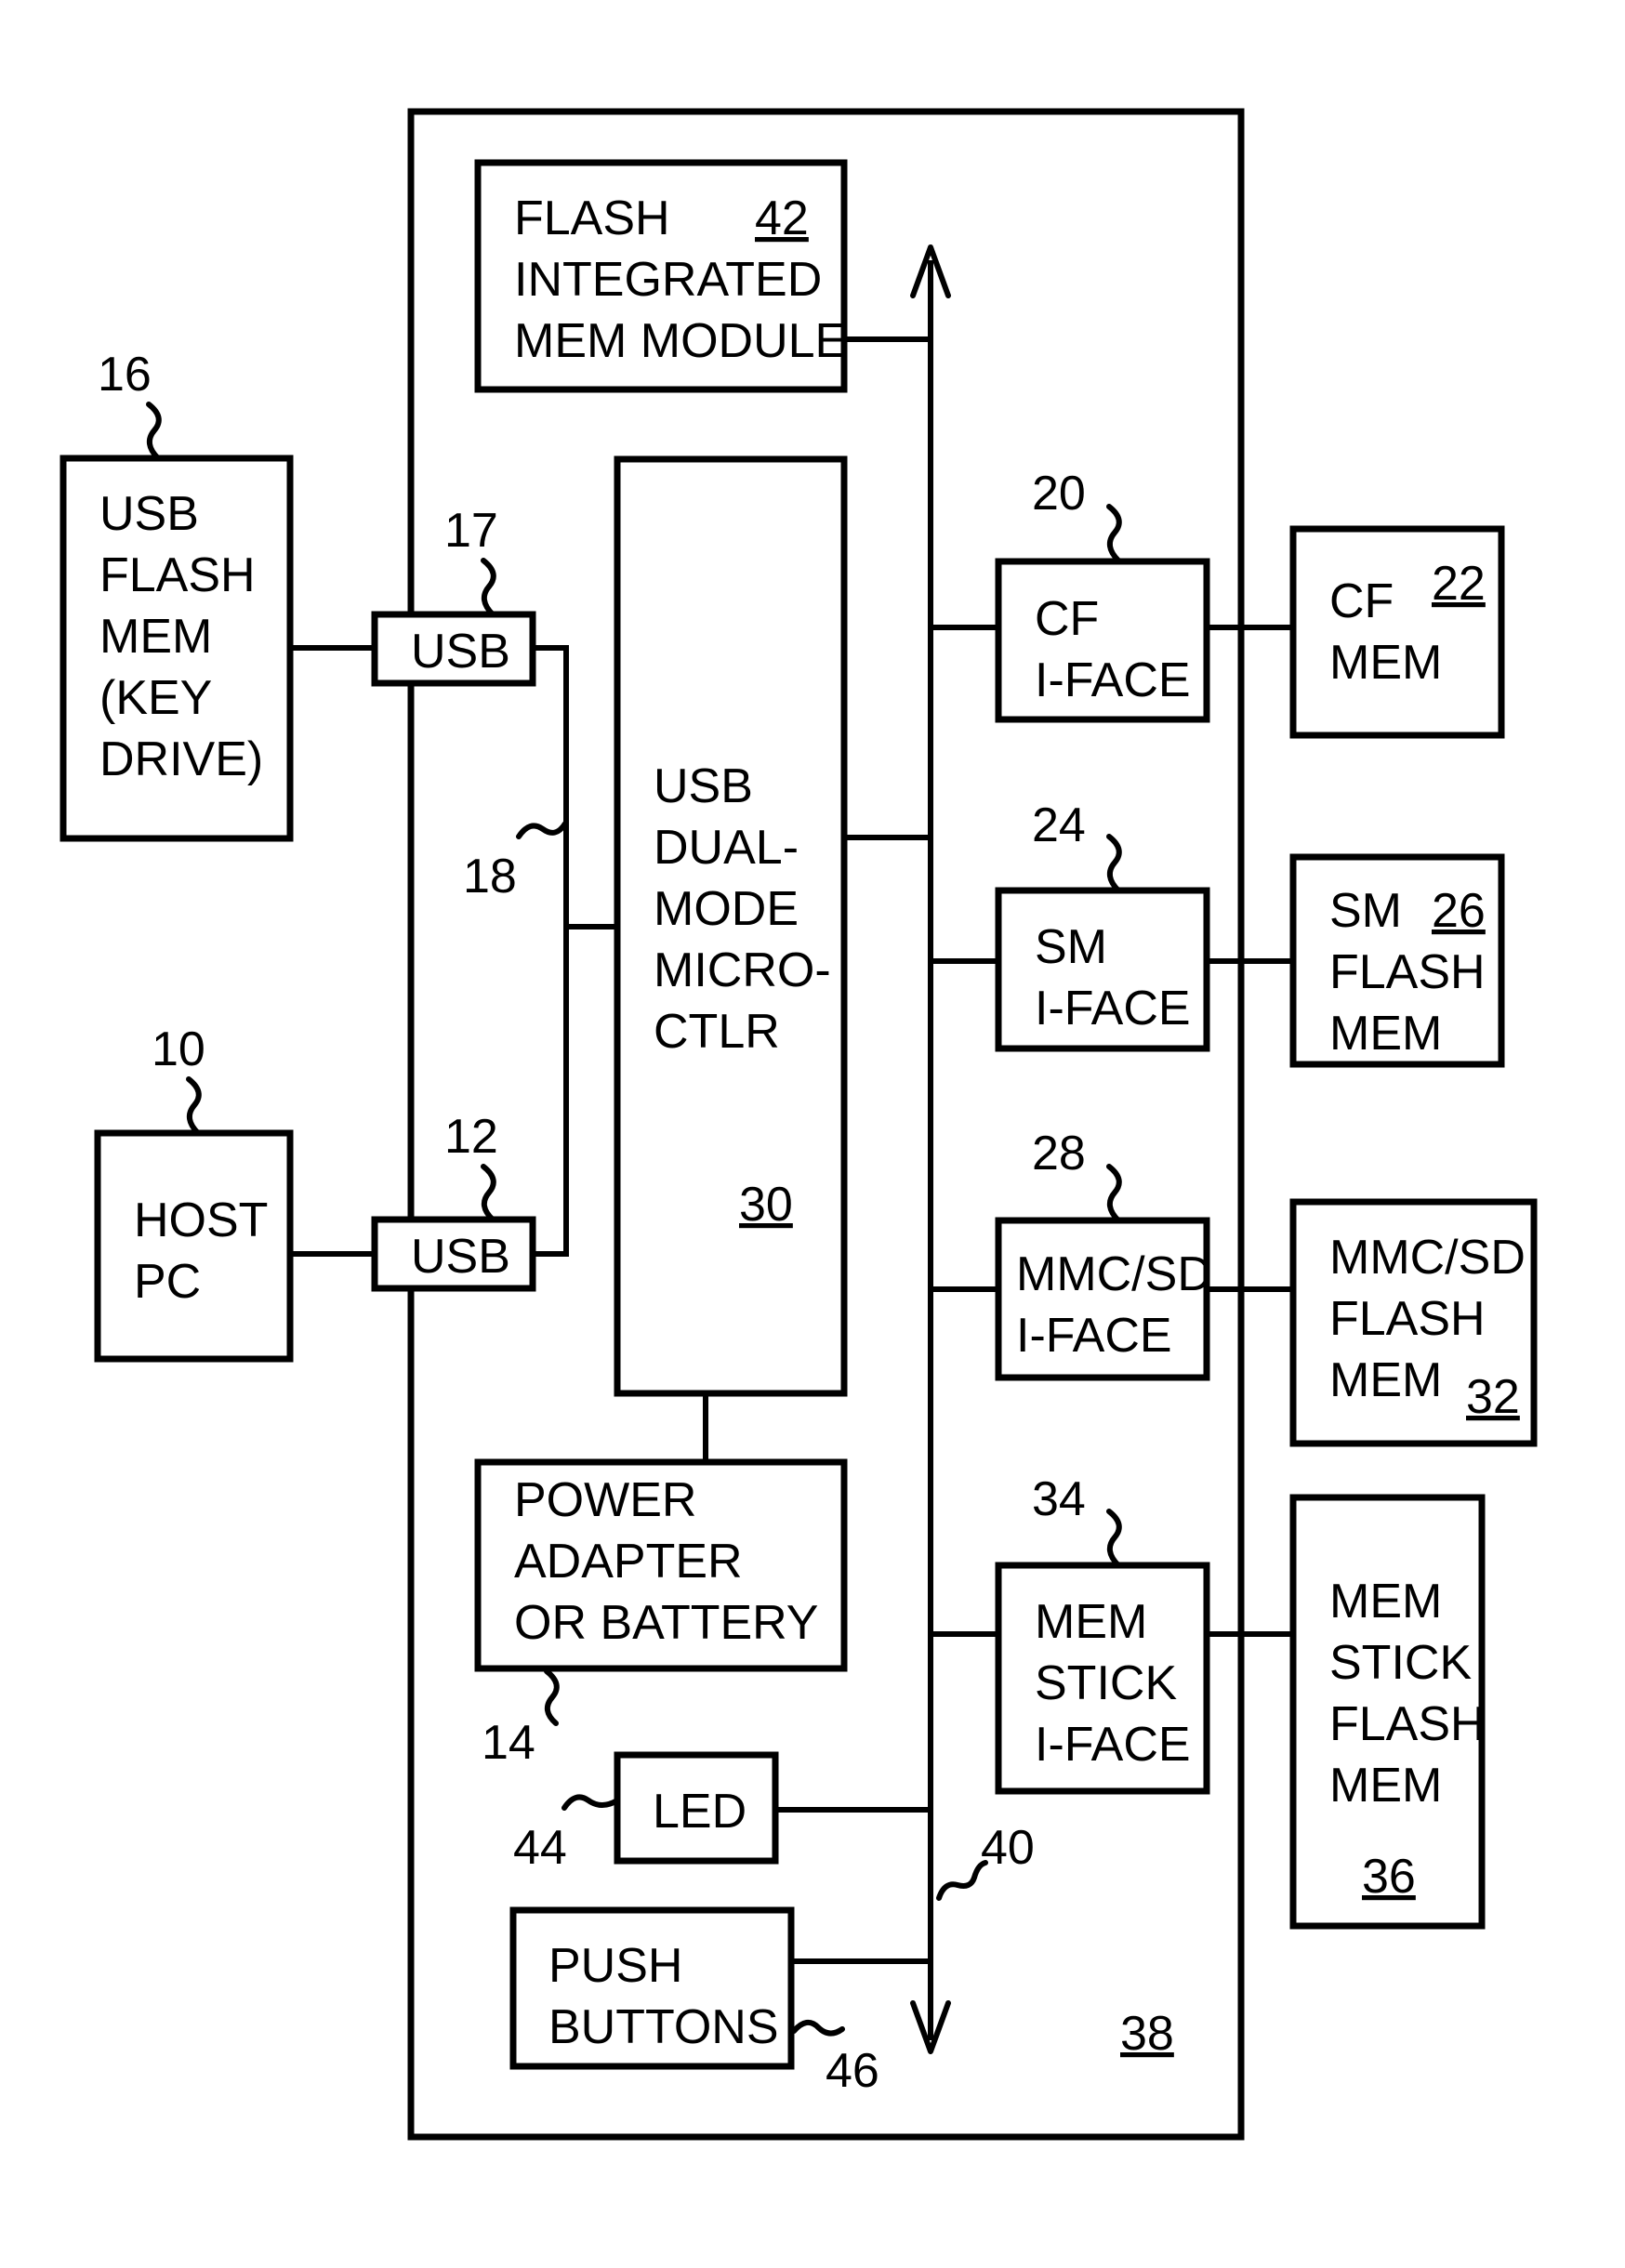 The width and height of the screenshot is (1625, 2268). What do you see at coordinates (149, 514) in the screenshot?
I see `usb-flash-line-1: USB` at bounding box center [149, 514].